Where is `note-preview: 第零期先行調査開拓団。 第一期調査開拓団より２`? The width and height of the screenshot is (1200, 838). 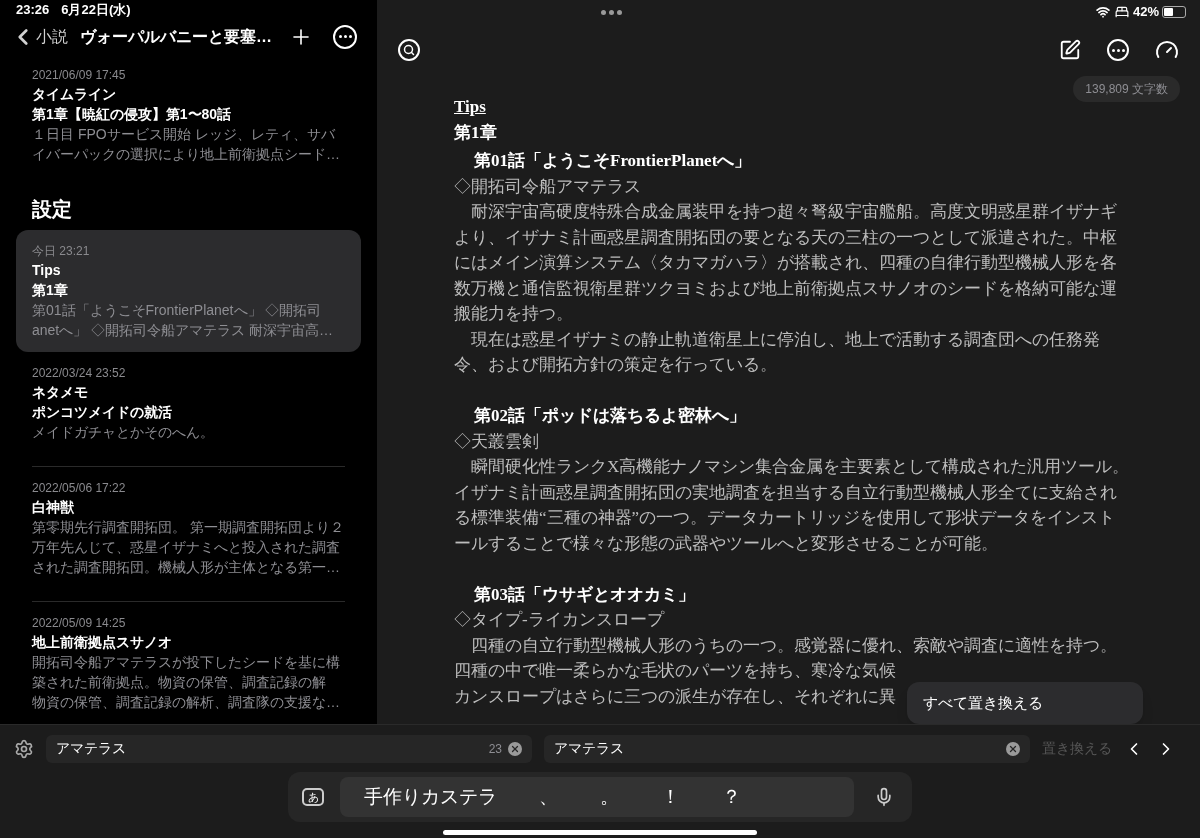 note-preview: 第零期先行調査開拓団。 第一期調査開拓団より２ is located at coordinates (188, 527).